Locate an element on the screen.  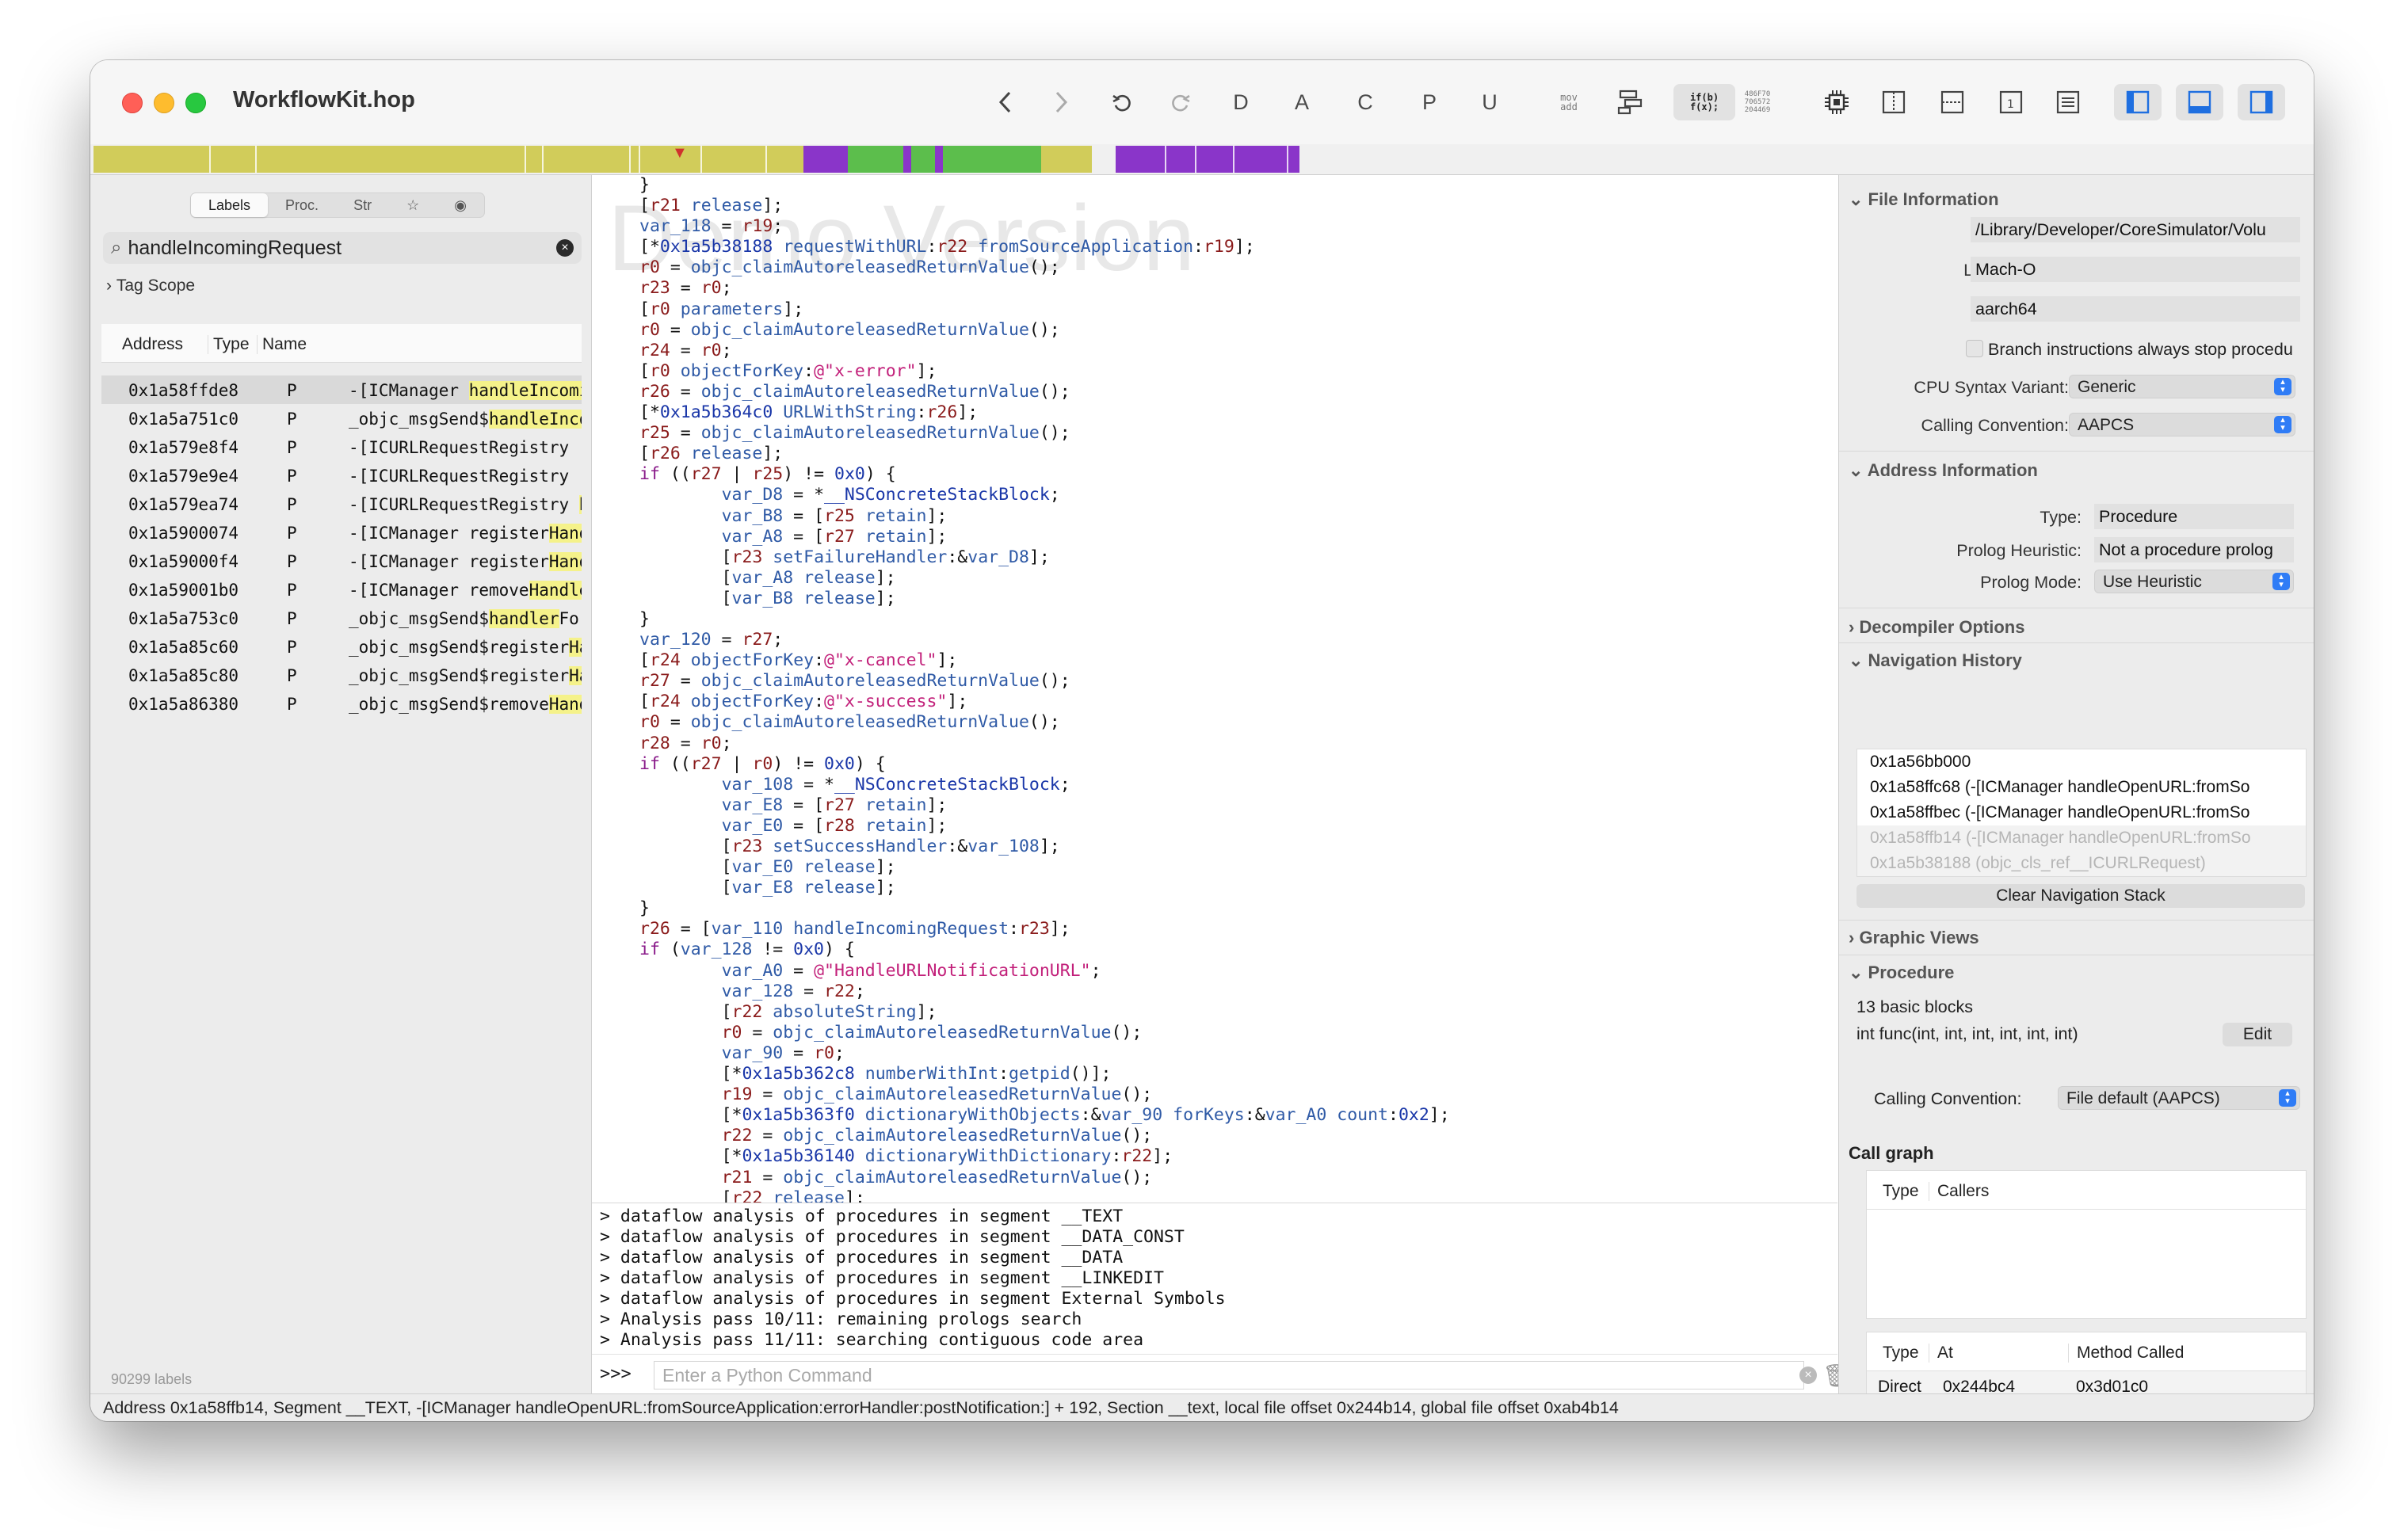
nav-history-item: 0x1a5b38188 (objc_cls_ref__ICURLRequest) is located at coordinates (2081, 863).